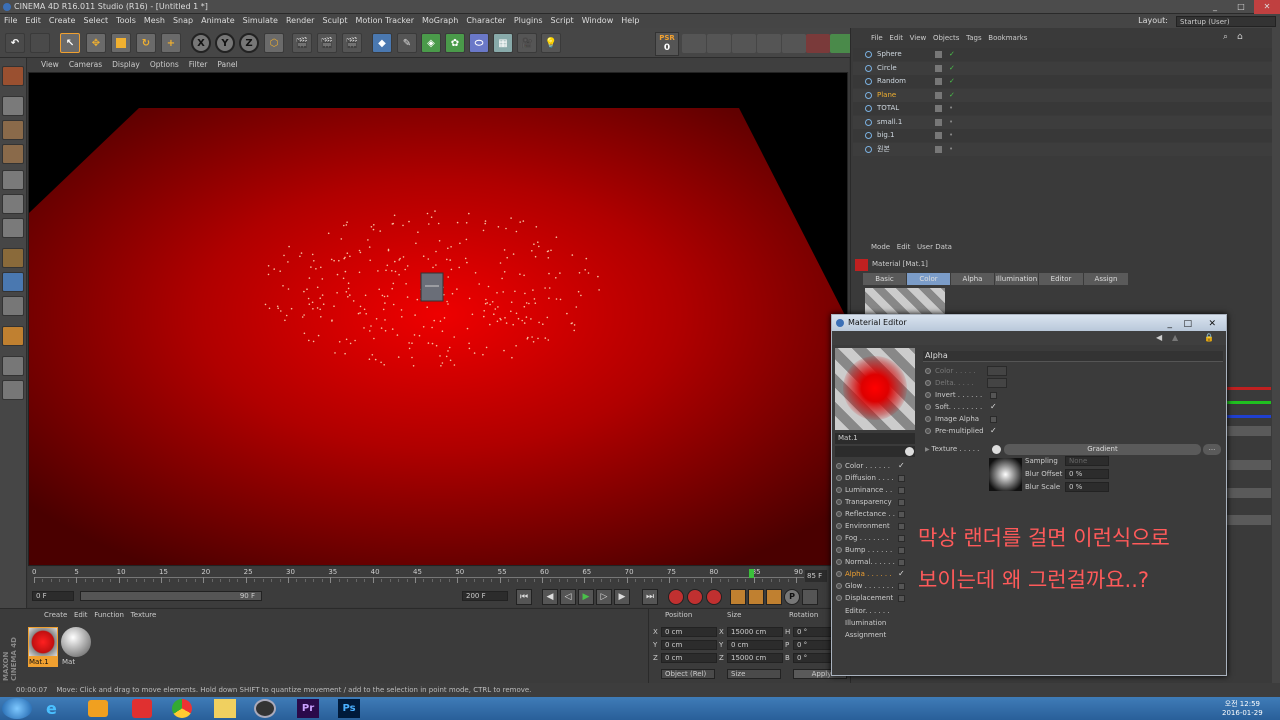 The width and height of the screenshot is (1280, 720). I want to click on channel-item: Displacement, so click(871, 598).